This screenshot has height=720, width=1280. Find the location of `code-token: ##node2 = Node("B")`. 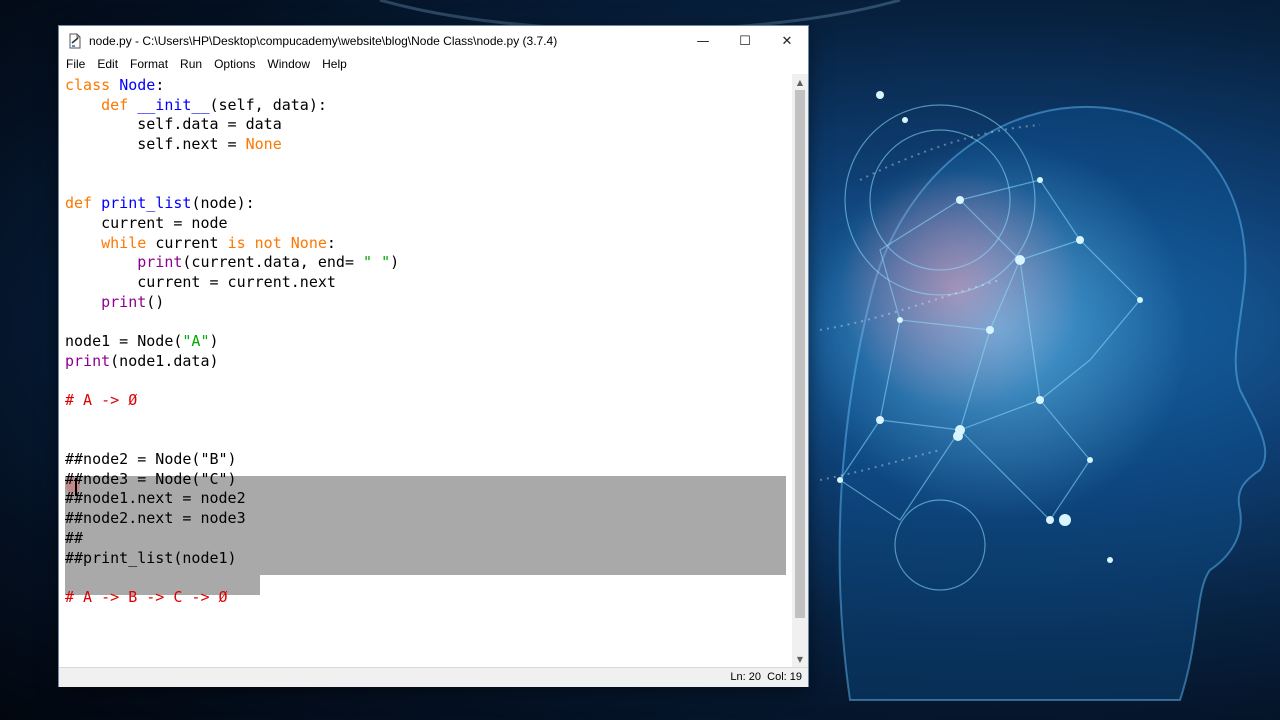

code-token: ##node2 = Node("B") is located at coordinates (151, 459).